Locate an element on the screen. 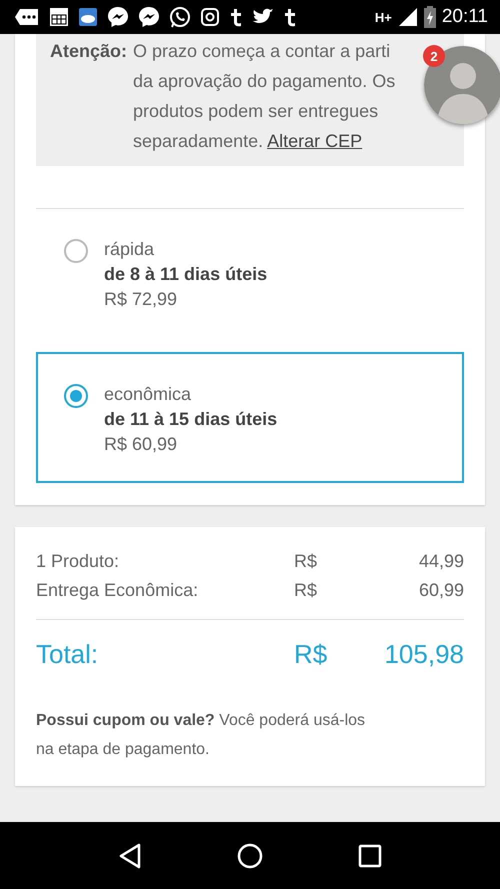  recent-apps-icon is located at coordinates (370, 856).